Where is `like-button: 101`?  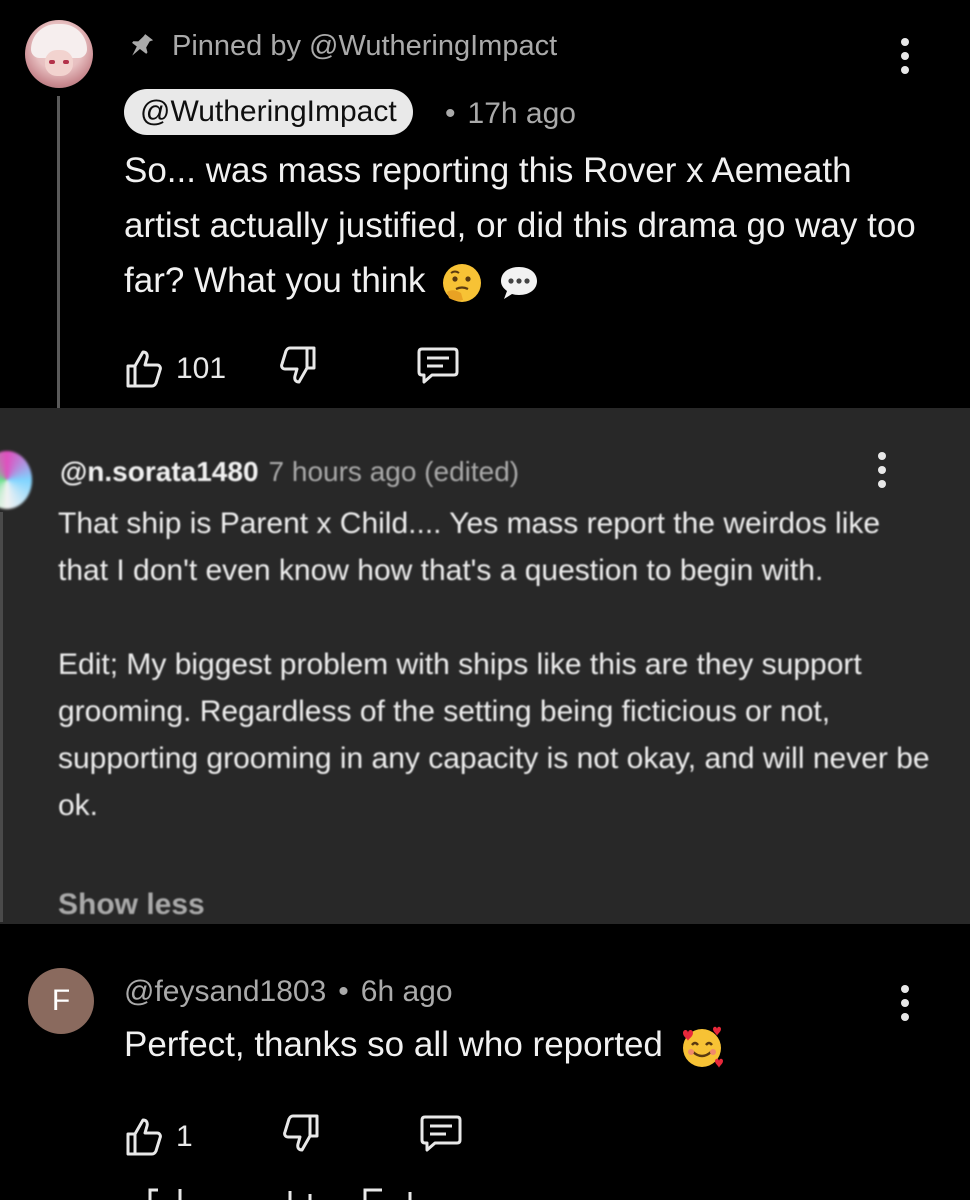 like-button: 101 is located at coordinates (175, 369).